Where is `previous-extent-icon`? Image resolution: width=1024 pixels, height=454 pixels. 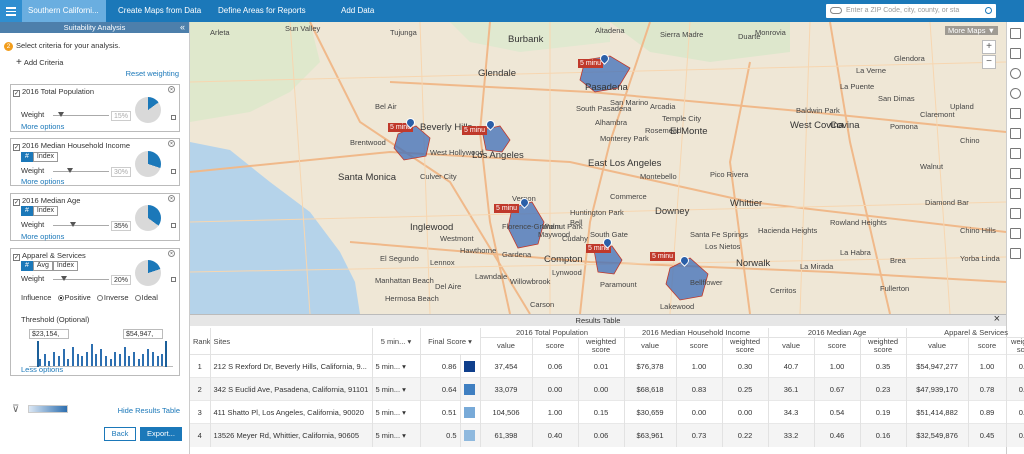
previous-extent-icon is located at coordinates (1015, 133).